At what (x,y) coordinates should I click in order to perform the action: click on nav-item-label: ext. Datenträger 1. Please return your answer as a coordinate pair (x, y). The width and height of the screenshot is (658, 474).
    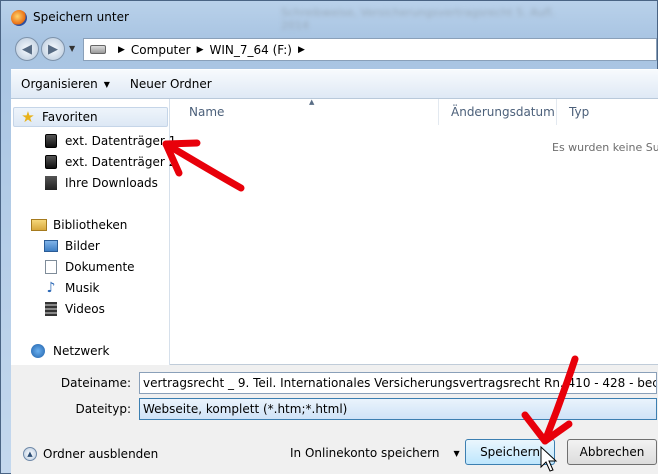
    Looking at the image, I should click on (121, 141).